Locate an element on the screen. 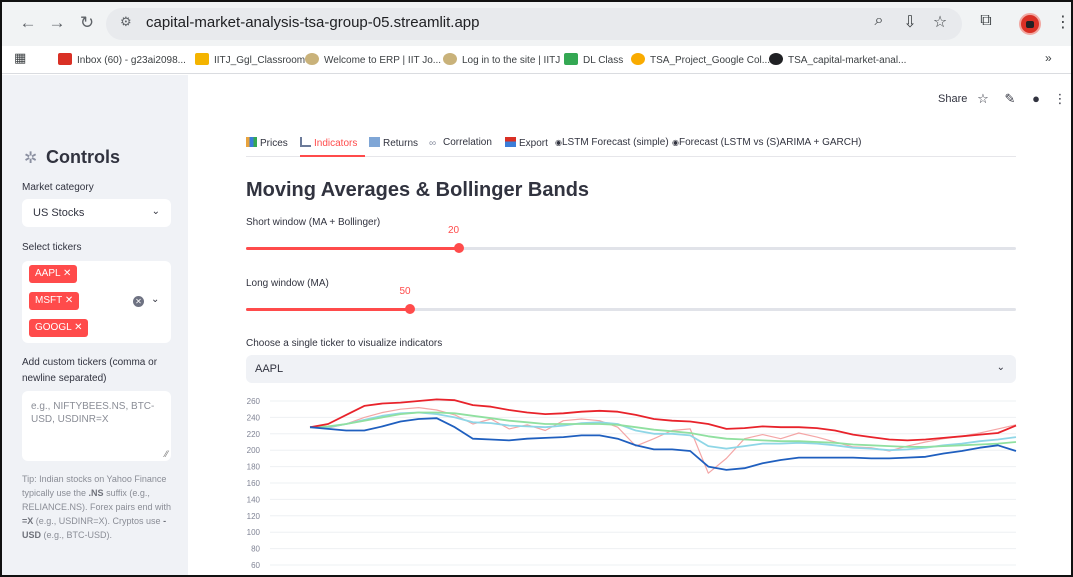 Image resolution: width=1073 pixels, height=577 pixels. tab-indicators: Indicators is located at coordinates (328, 143).